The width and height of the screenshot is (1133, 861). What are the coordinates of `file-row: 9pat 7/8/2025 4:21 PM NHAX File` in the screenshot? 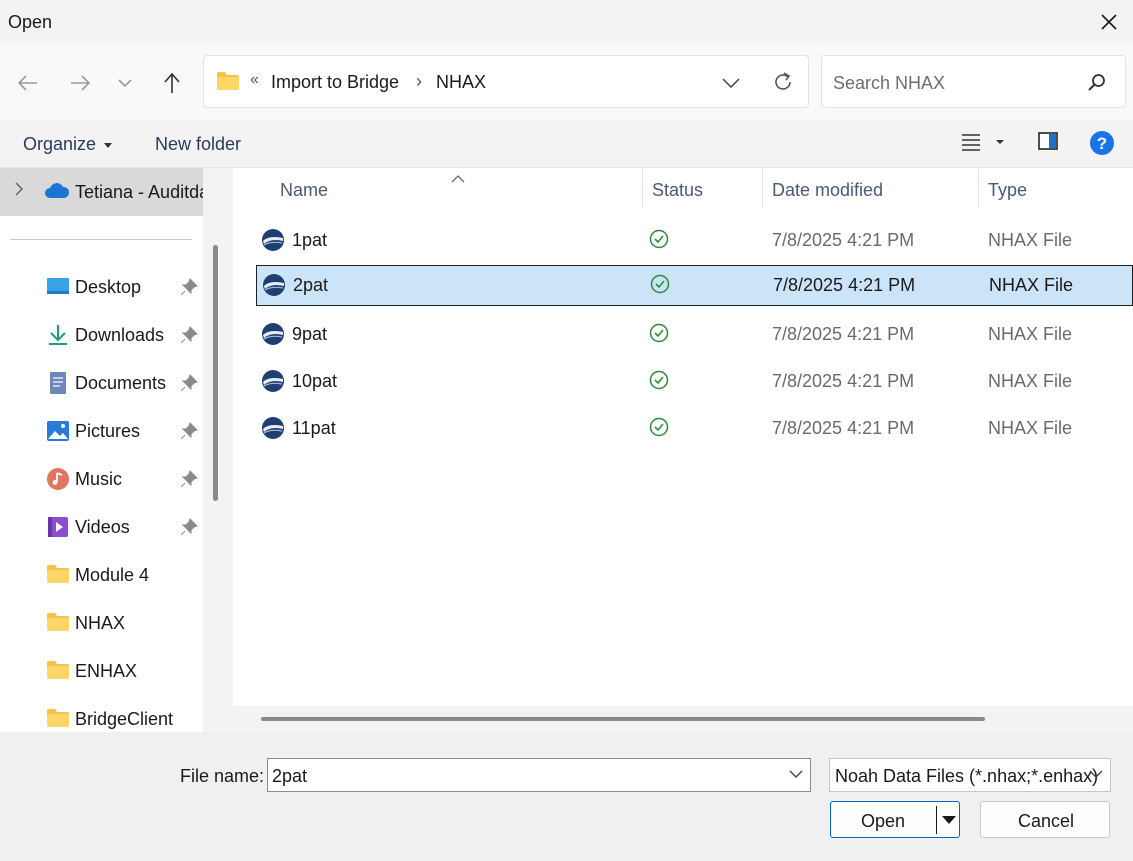 It's located at (694, 334).